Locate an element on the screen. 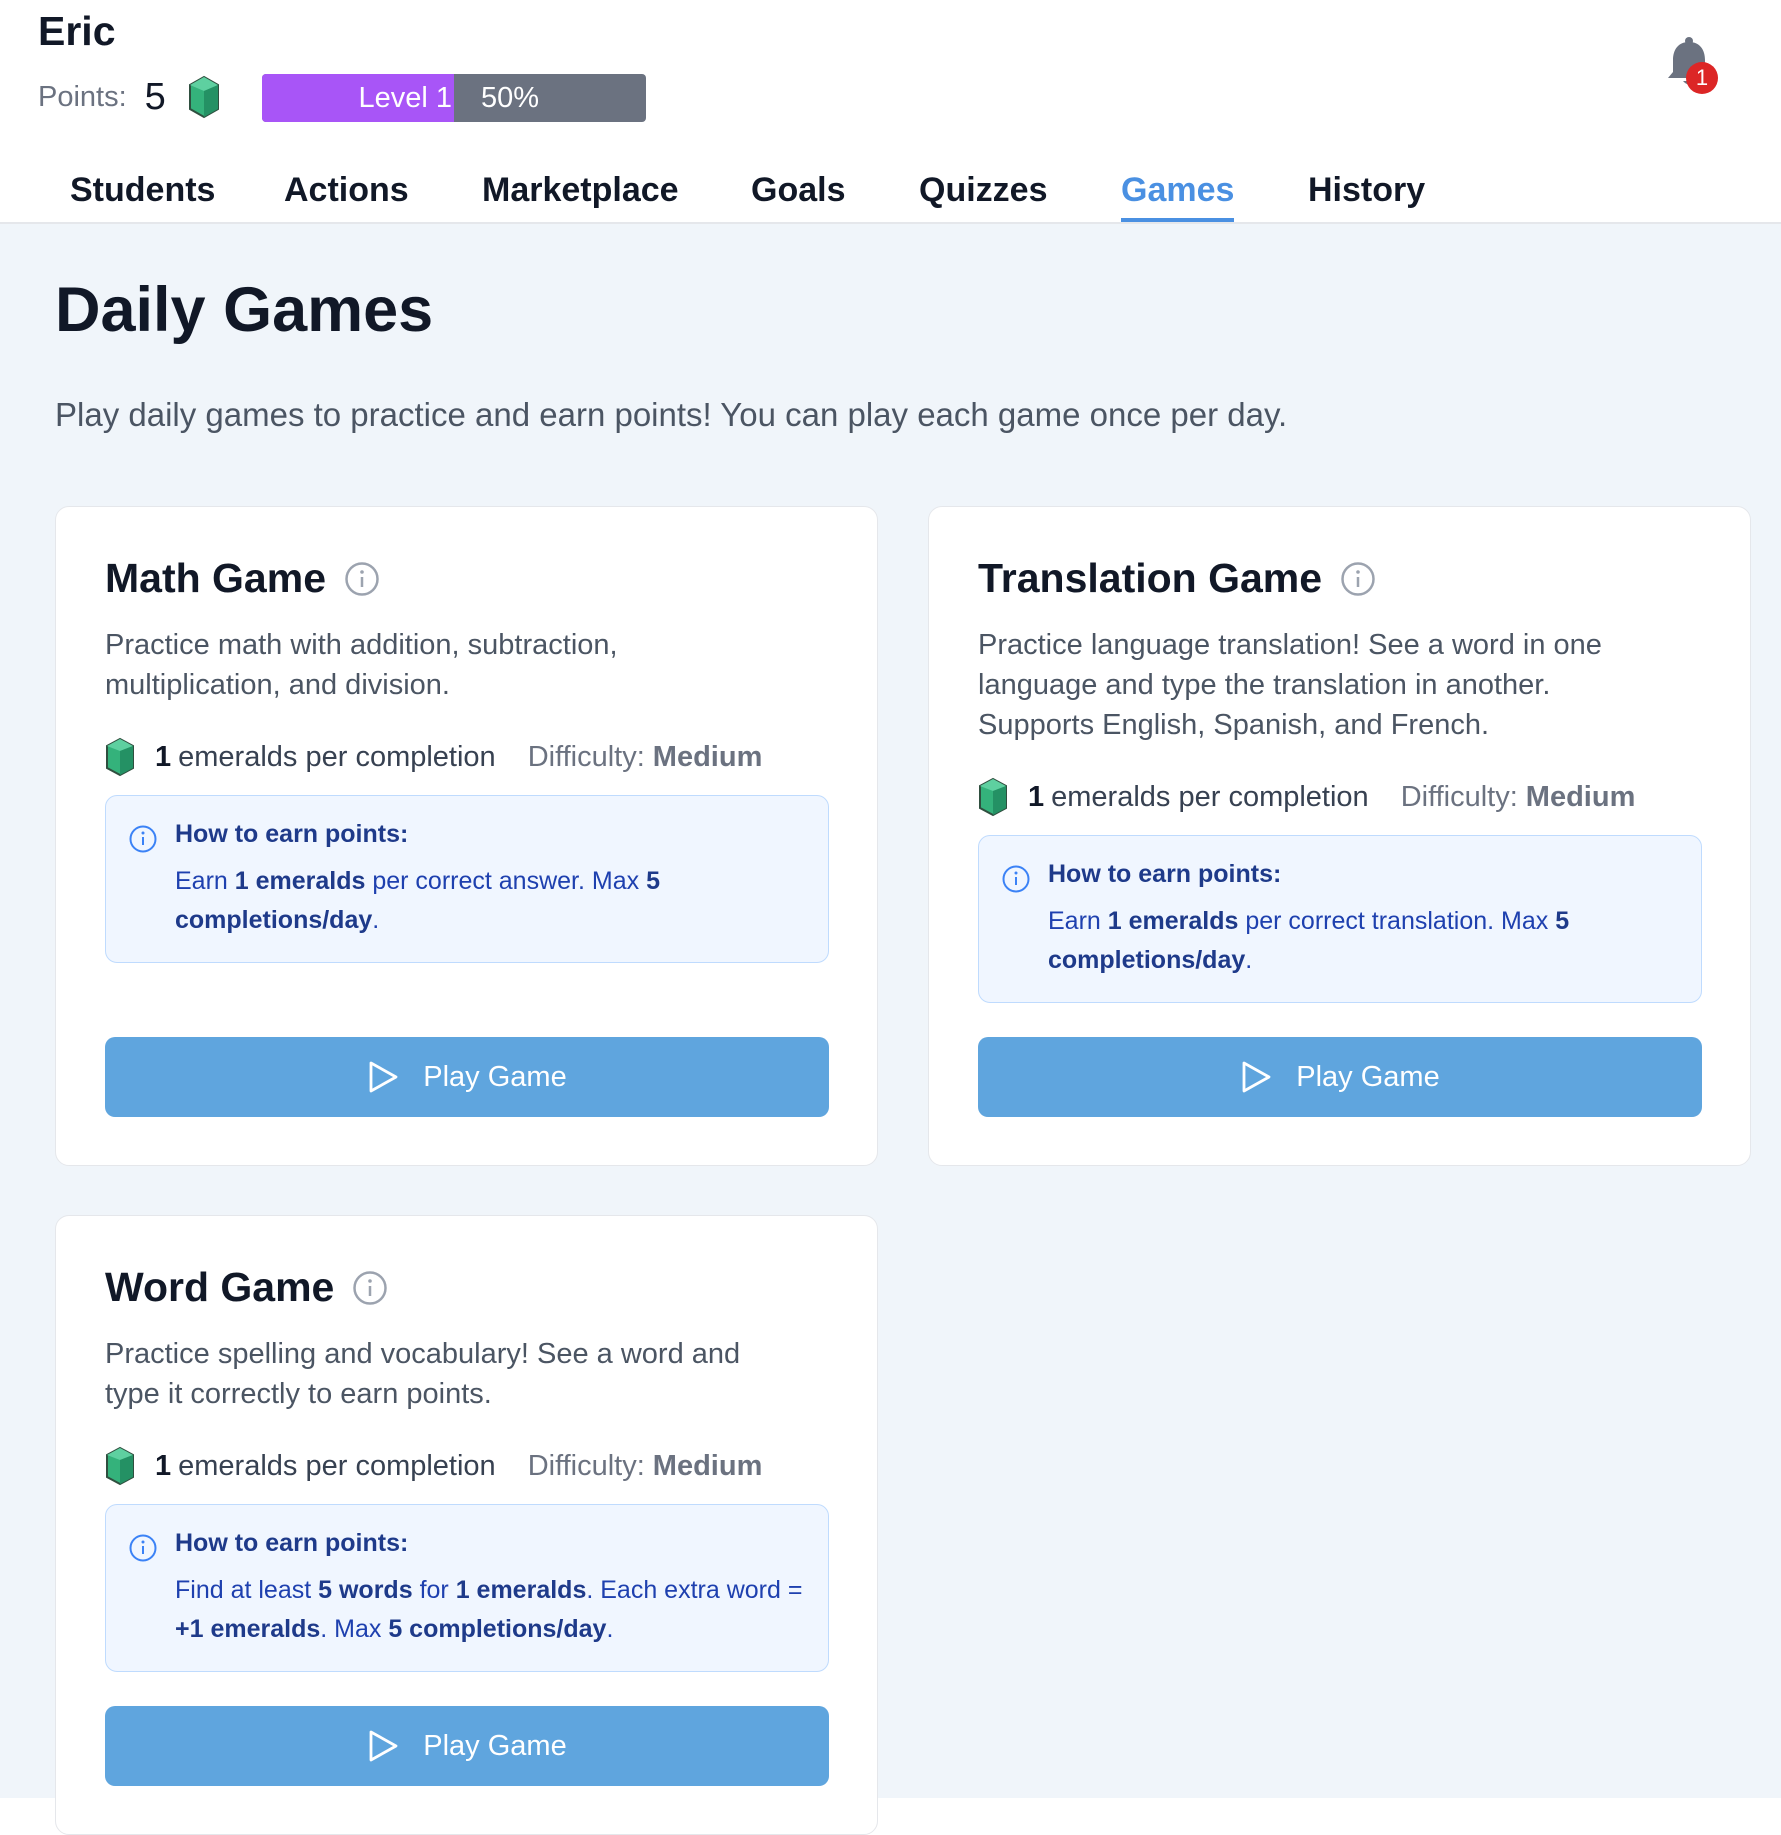 This screenshot has height=1835, width=1781. points-value: 5 is located at coordinates (155, 96).